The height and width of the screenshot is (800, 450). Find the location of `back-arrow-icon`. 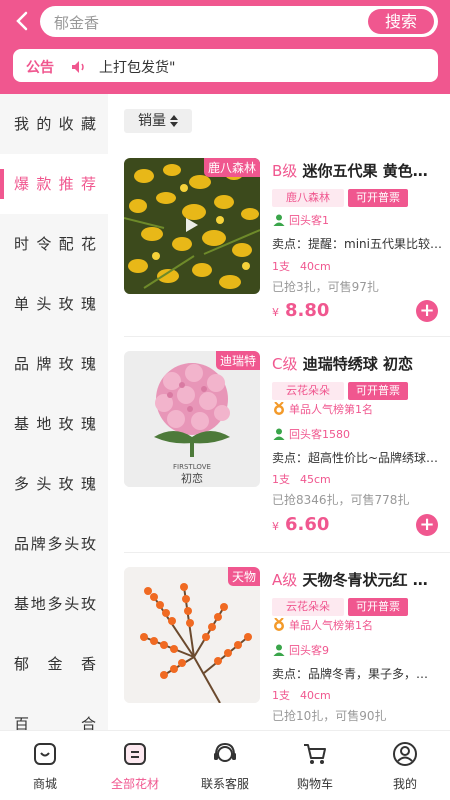

back-arrow-icon is located at coordinates (23, 21).